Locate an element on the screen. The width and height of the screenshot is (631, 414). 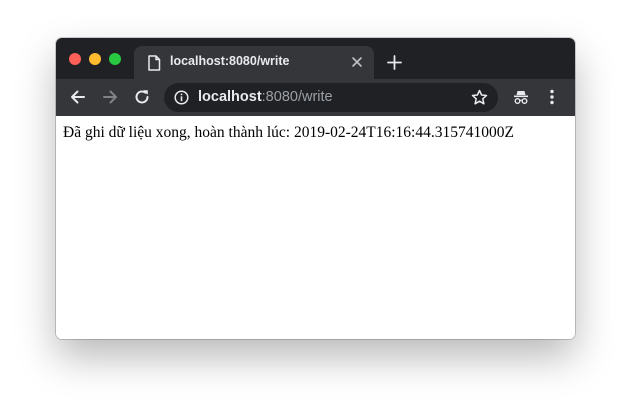
window-minimize-button is located at coordinates (95, 59).